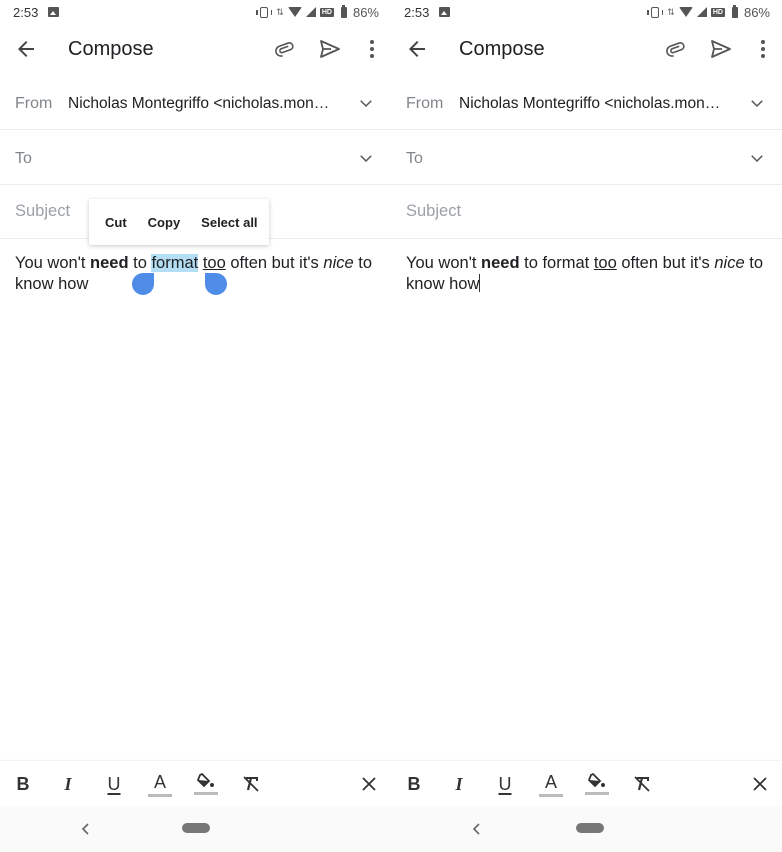  Describe the element at coordinates (671, 11) in the screenshot. I see `data-arrows-icon: ⇅` at that location.